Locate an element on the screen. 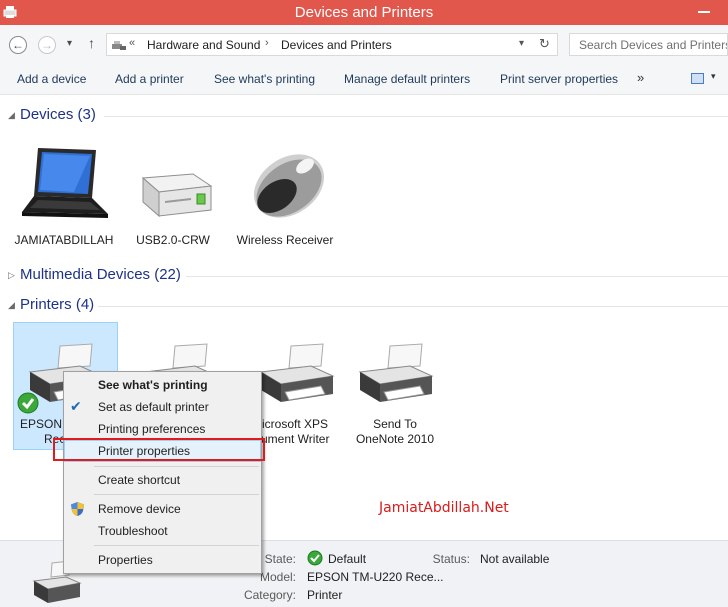  group-label: Printers (4) is located at coordinates (57, 304).